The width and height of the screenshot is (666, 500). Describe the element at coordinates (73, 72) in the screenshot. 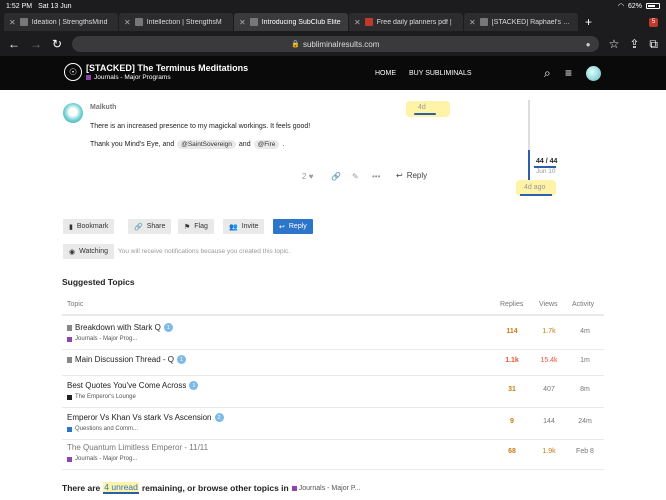

I see `site-logo: ☉` at that location.